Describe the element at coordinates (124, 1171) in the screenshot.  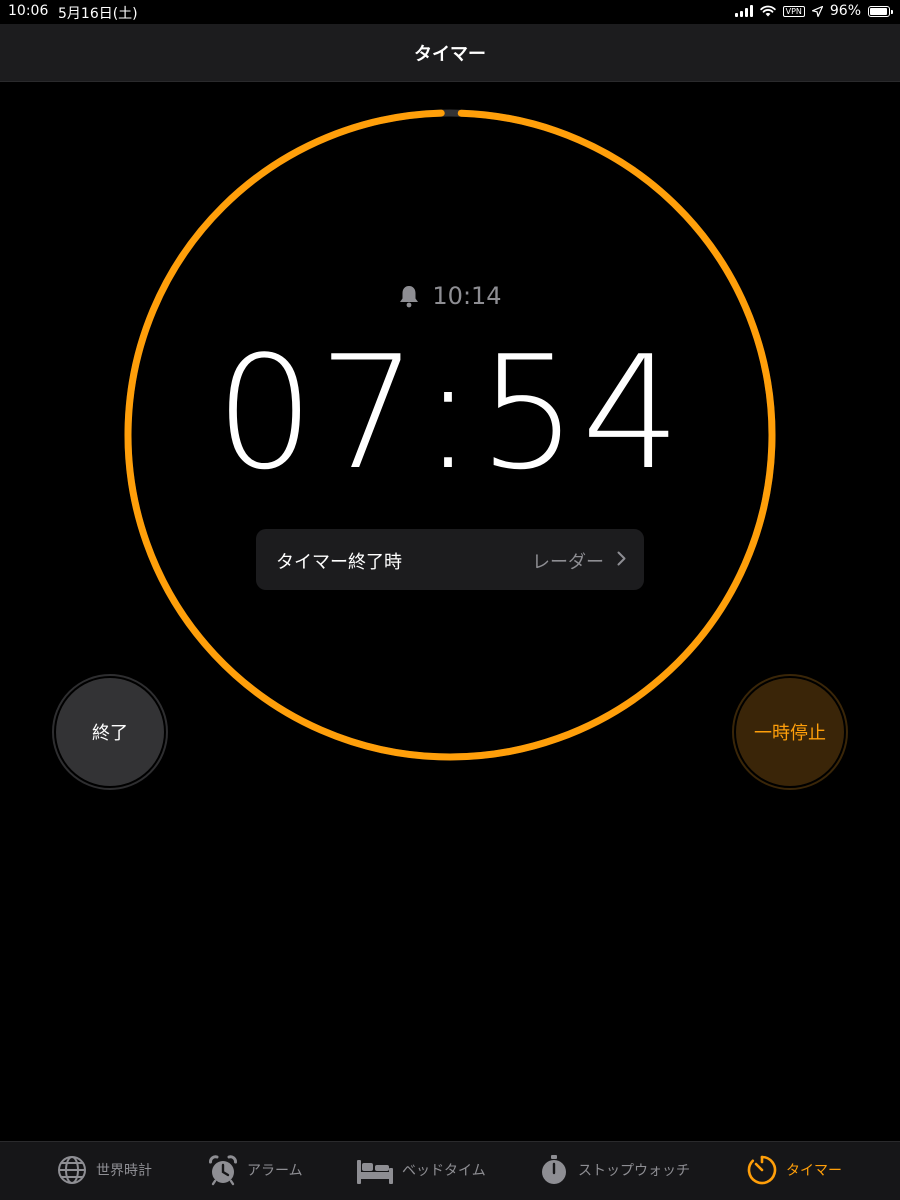
I see `tab-label: 世界時計` at that location.